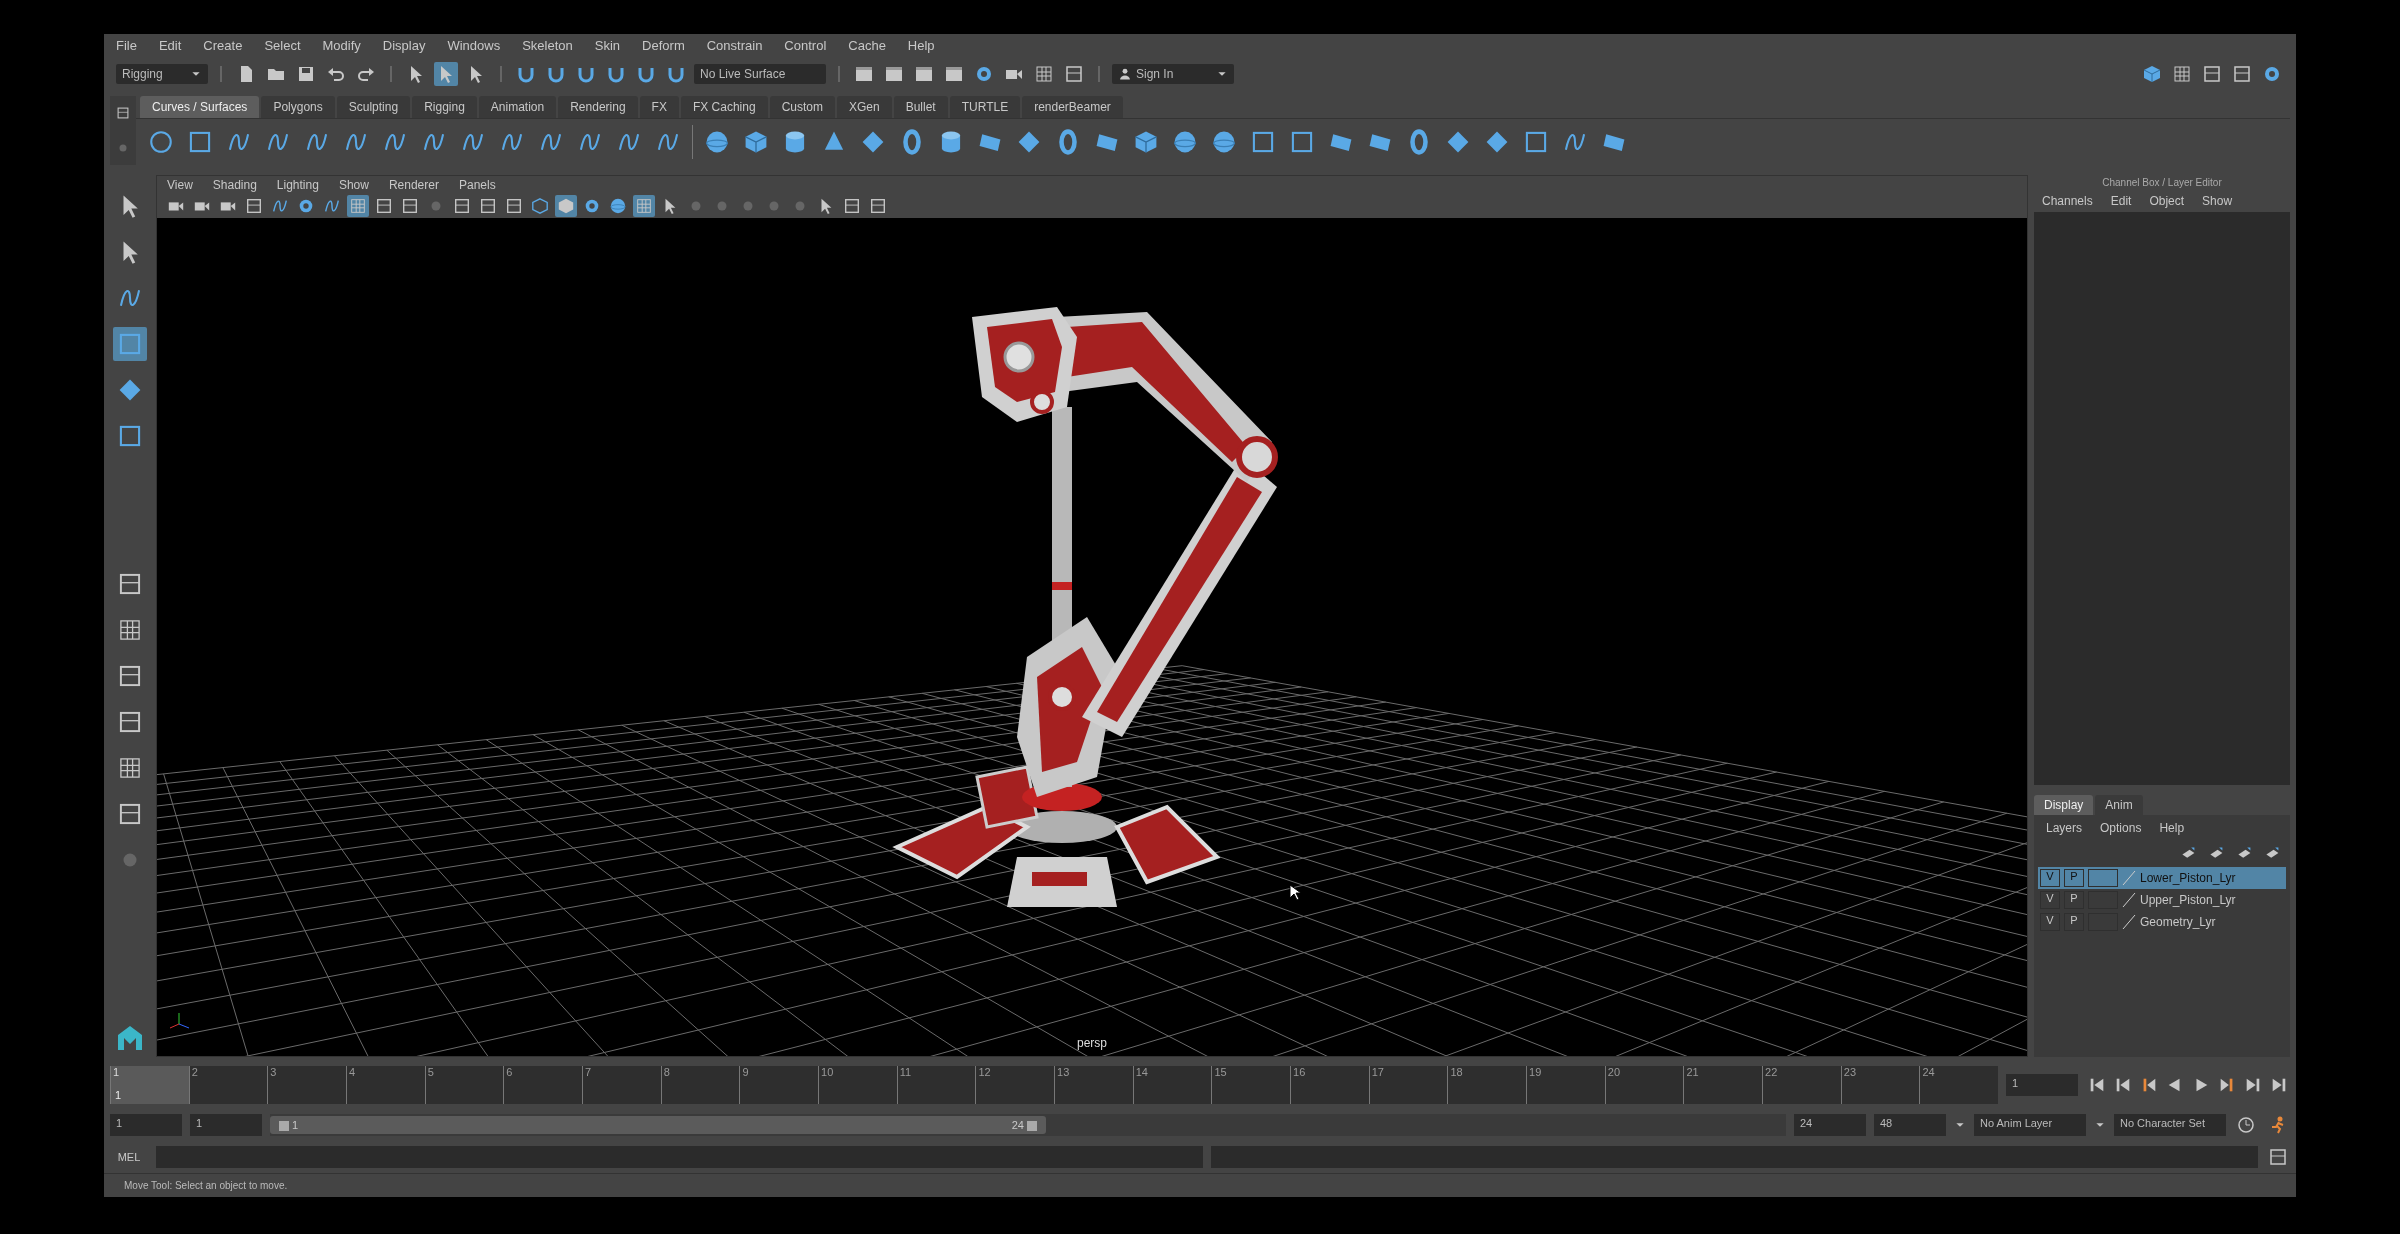  Describe the element at coordinates (864, 107) in the screenshot. I see `shelf-tab: XGen` at that location.